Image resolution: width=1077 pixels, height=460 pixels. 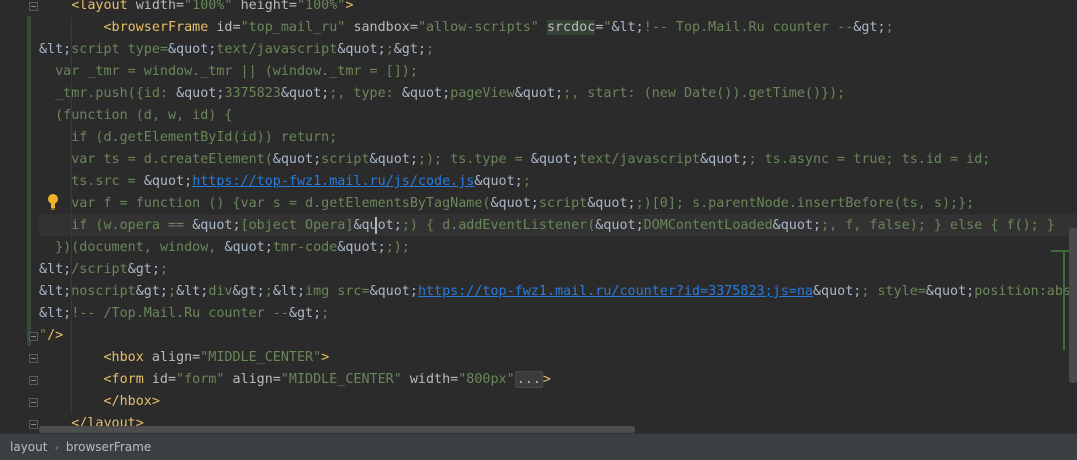 What do you see at coordinates (704, 93) in the screenshot?
I see `code-token: ;, start: (new Date()).getTime()});` at bounding box center [704, 93].